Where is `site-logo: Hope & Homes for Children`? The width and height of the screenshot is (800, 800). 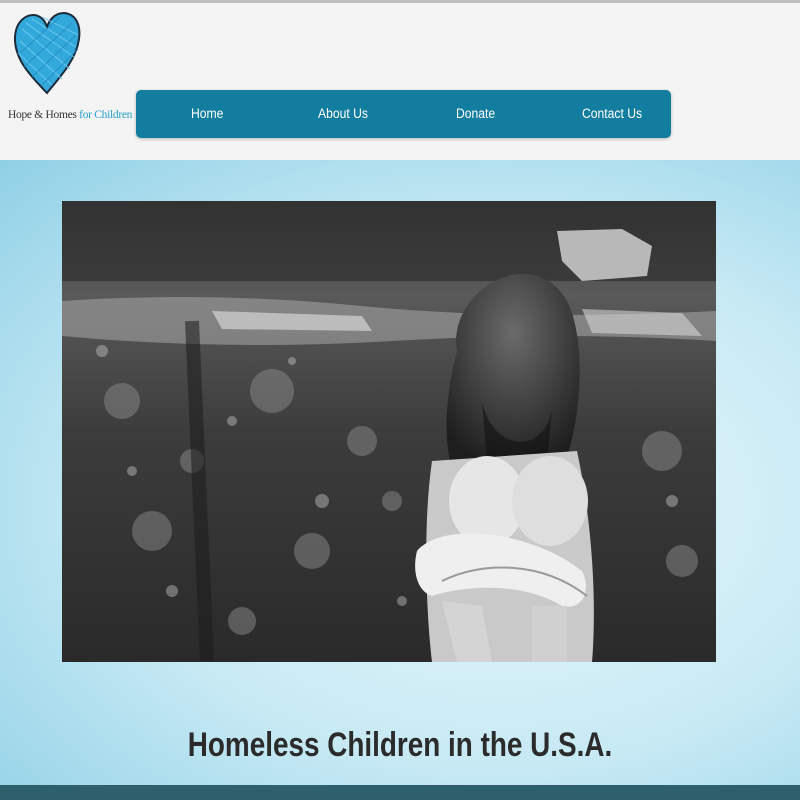
site-logo: Hope & Homes for Children is located at coordinates (70, 69).